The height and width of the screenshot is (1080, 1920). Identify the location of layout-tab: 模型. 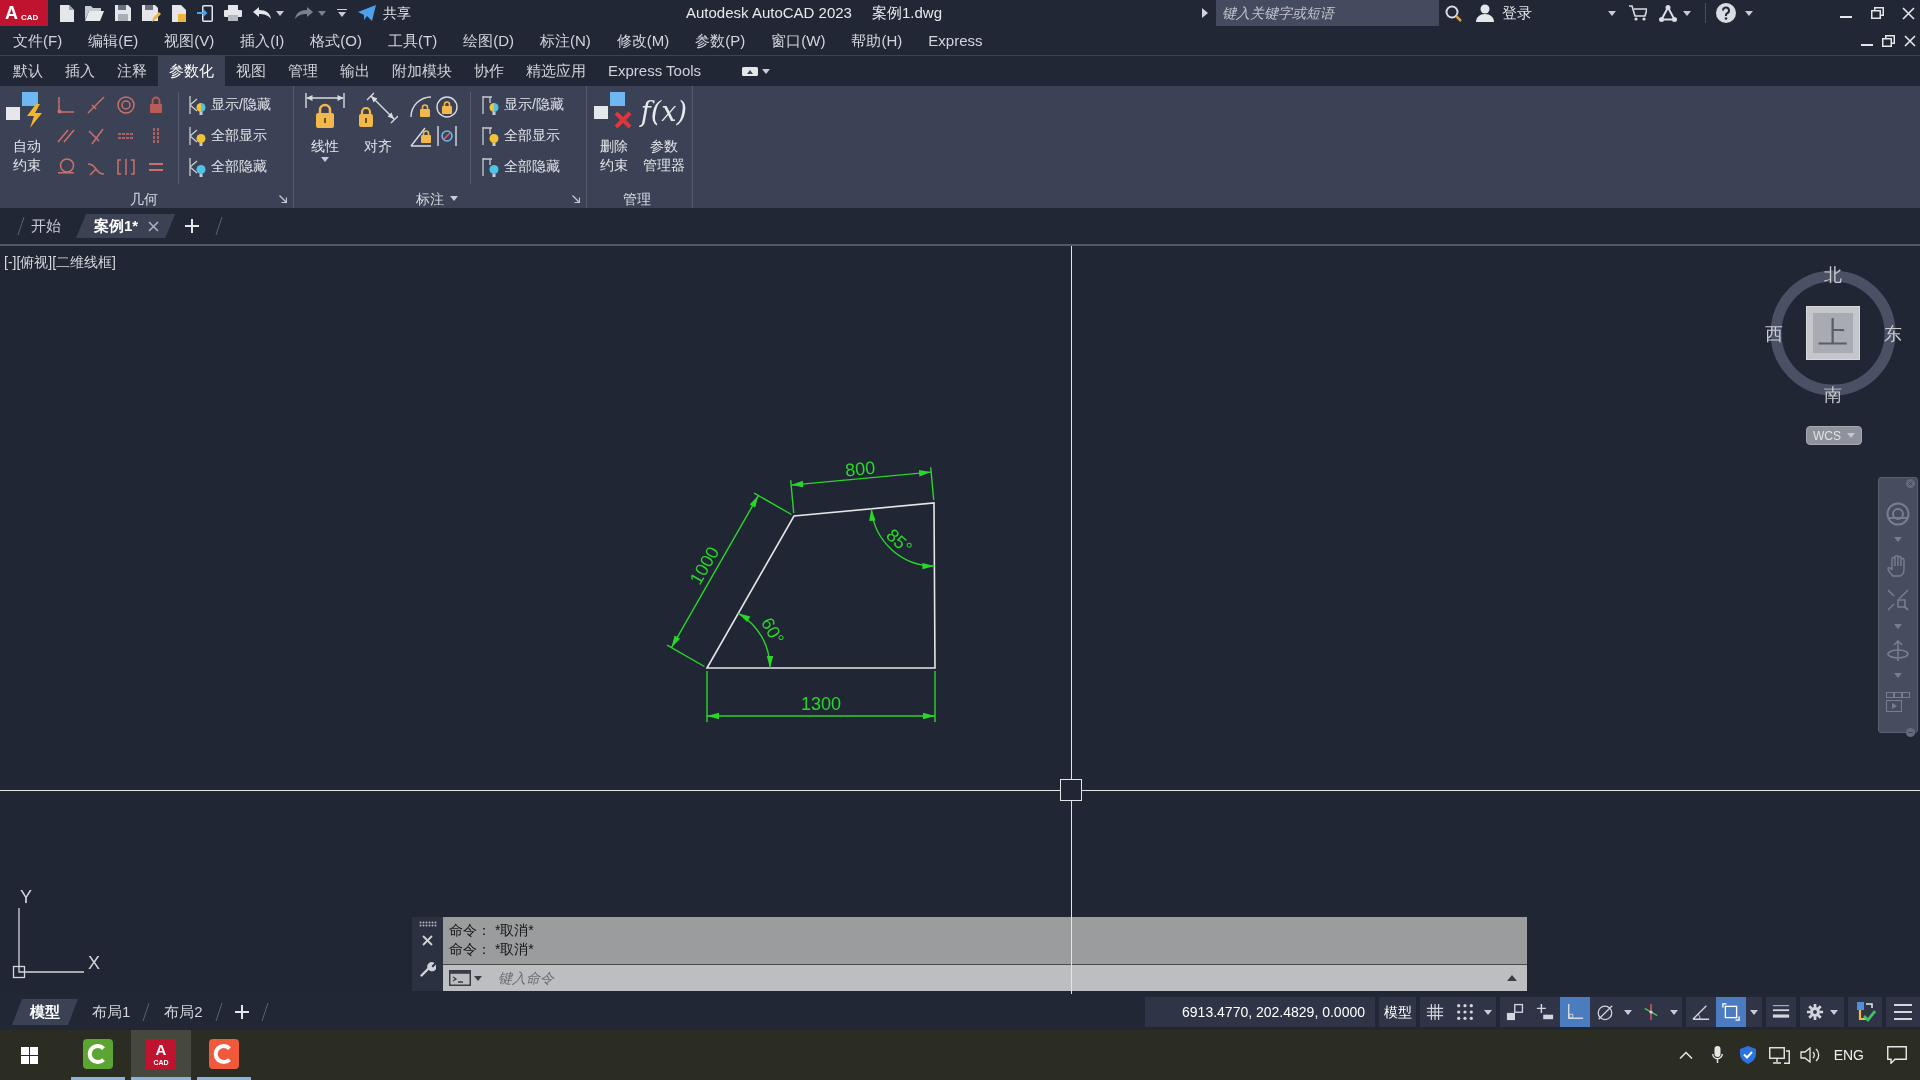
(45, 1012).